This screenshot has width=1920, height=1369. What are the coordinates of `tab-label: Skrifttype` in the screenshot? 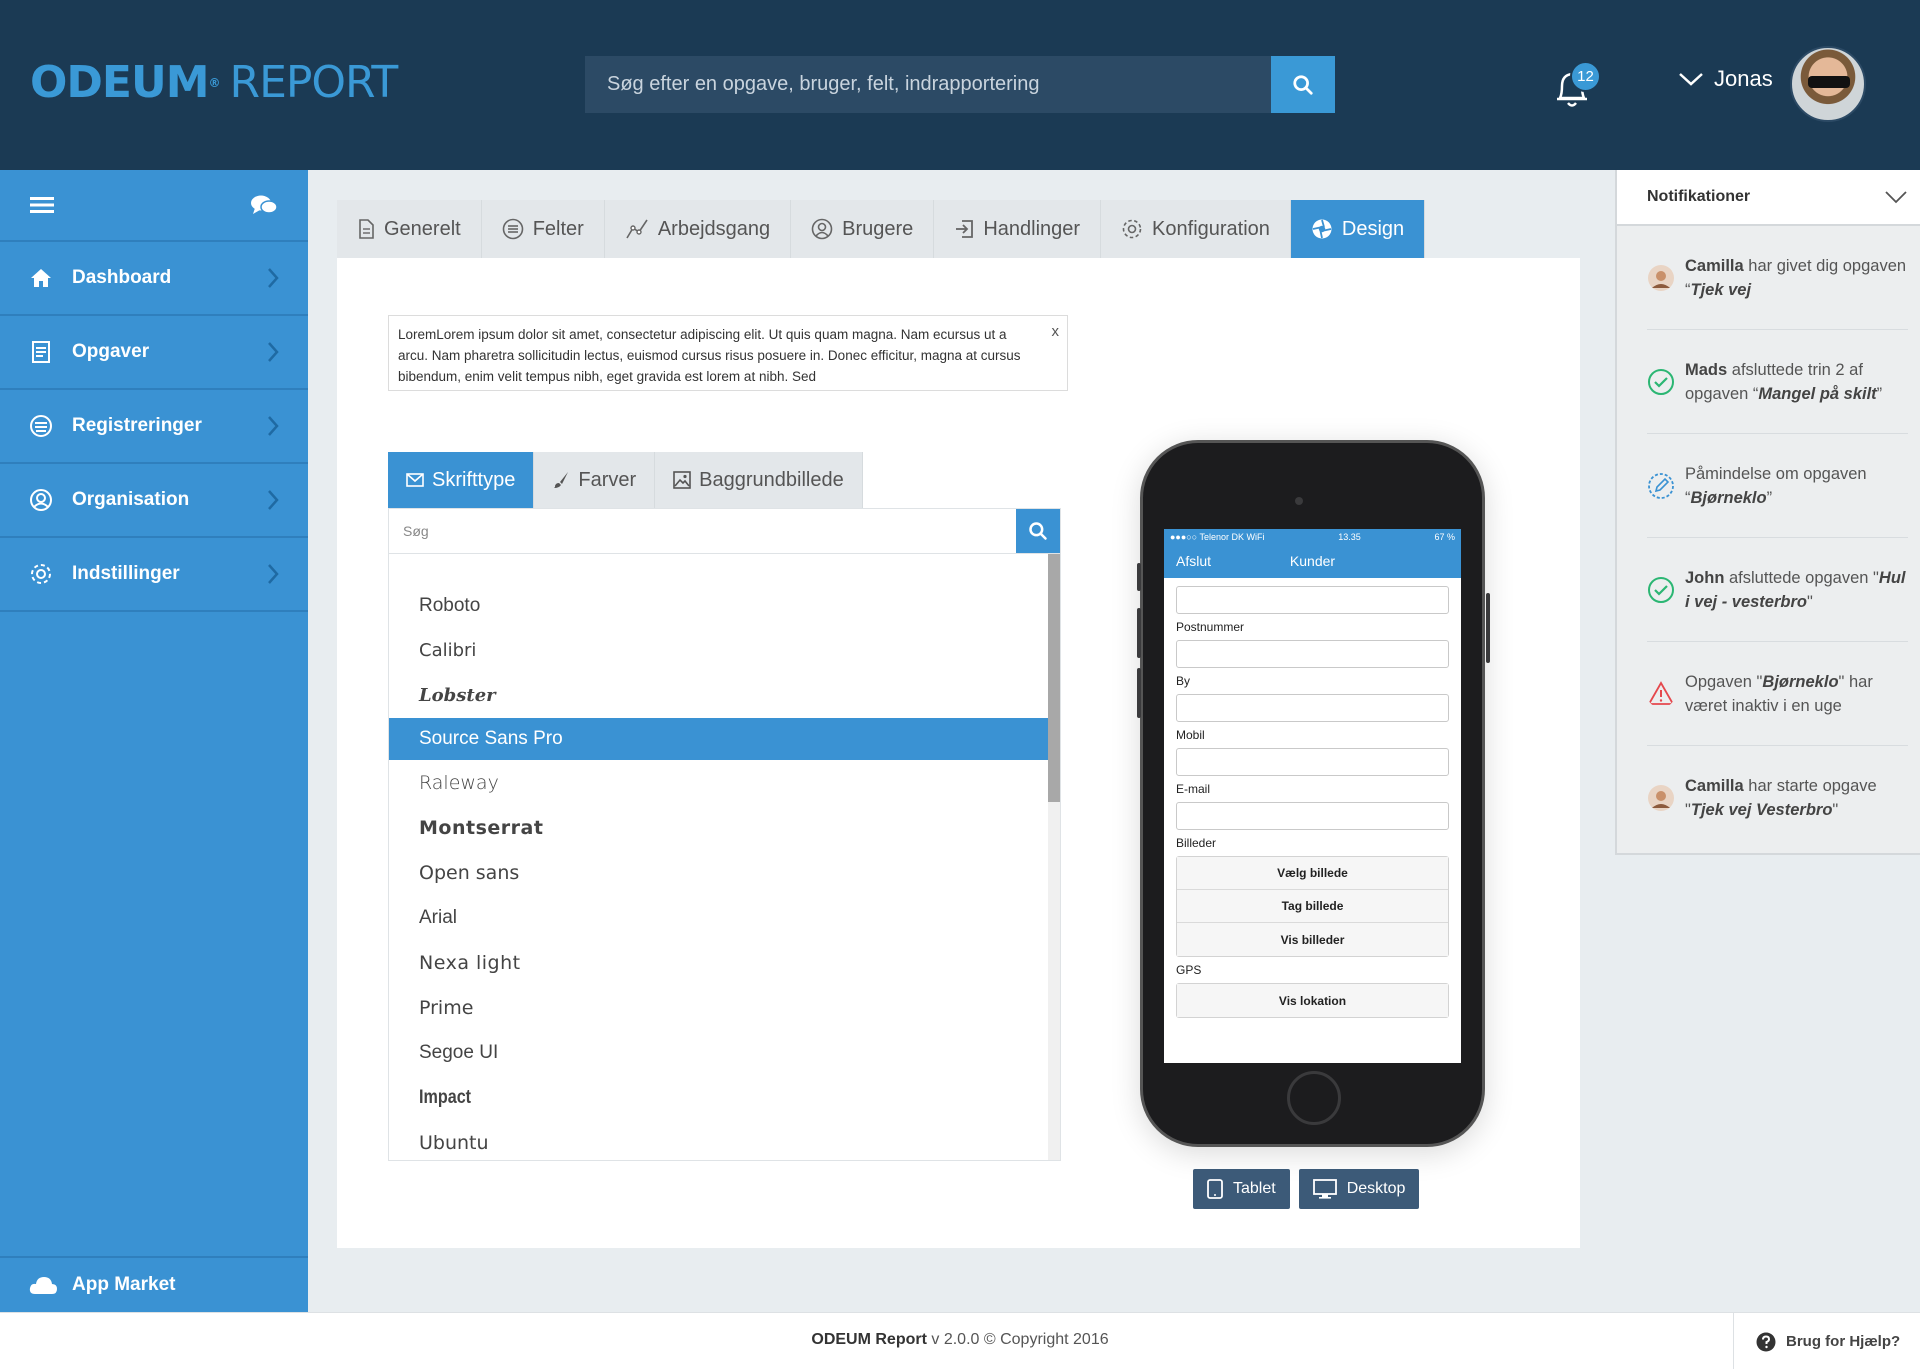 It's located at (474, 479).